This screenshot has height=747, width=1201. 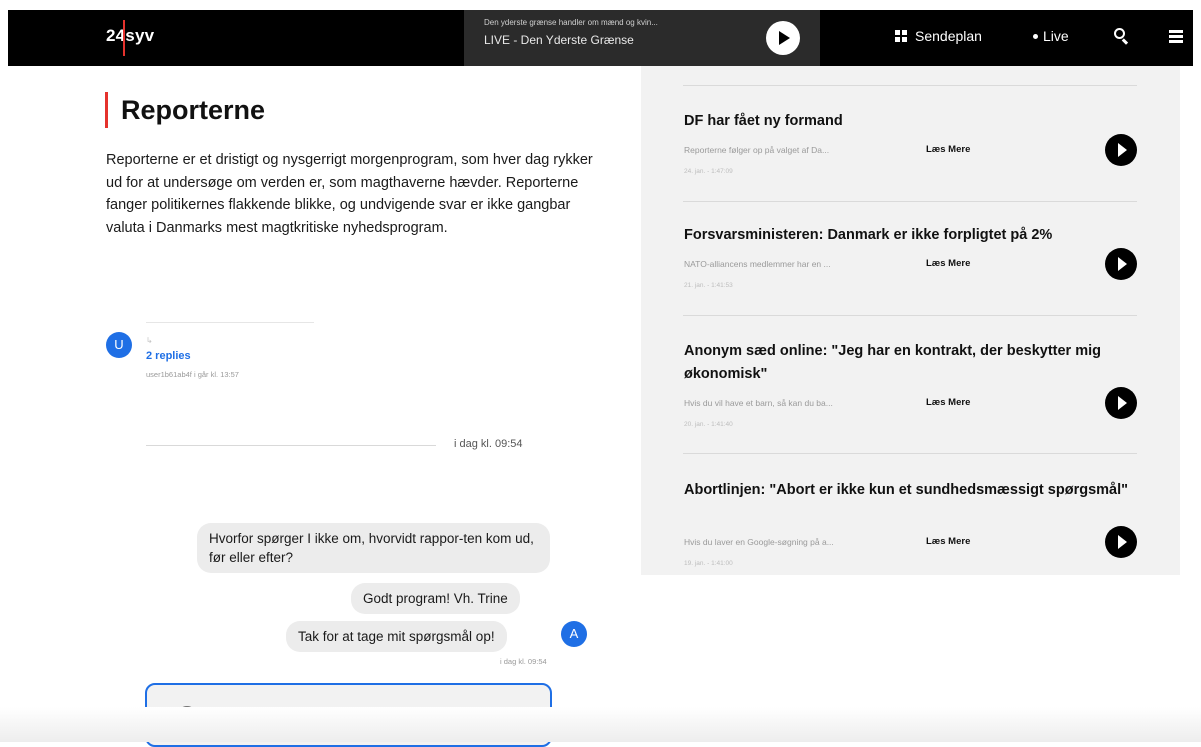 I want to click on logo-text: 24syv, so click(x=130, y=35).